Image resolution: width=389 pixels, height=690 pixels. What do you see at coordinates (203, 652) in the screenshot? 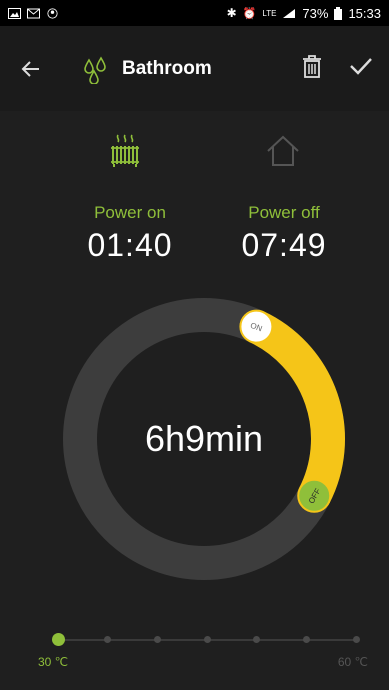
I see `temperature-slider: 30 ℃ 60 ℃` at bounding box center [203, 652].